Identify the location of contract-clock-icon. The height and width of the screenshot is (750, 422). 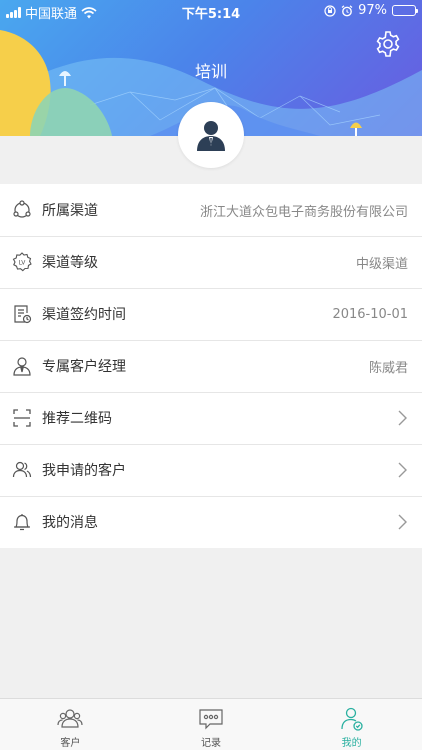
(22, 314).